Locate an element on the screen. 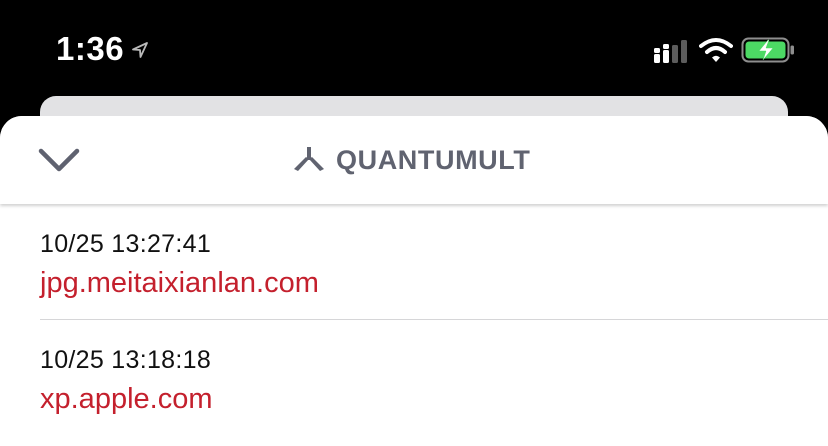 The image size is (828, 446). battery-charging-icon is located at coordinates (767, 50).